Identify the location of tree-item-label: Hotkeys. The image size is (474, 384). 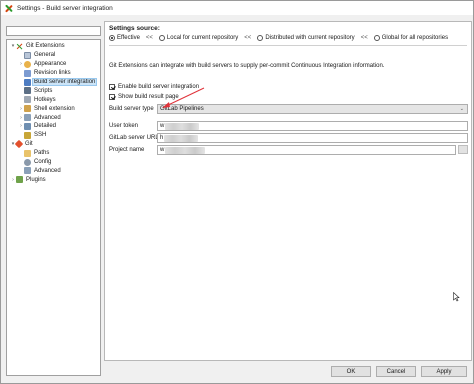
(45, 99).